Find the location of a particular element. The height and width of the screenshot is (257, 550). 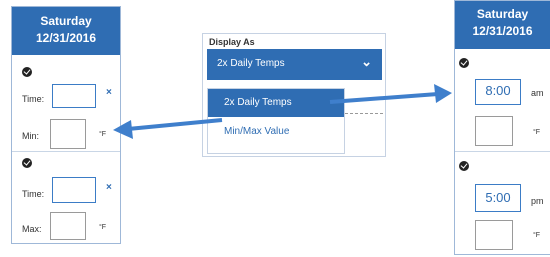

option-min-max-value: Min/Max Value is located at coordinates (276, 132).